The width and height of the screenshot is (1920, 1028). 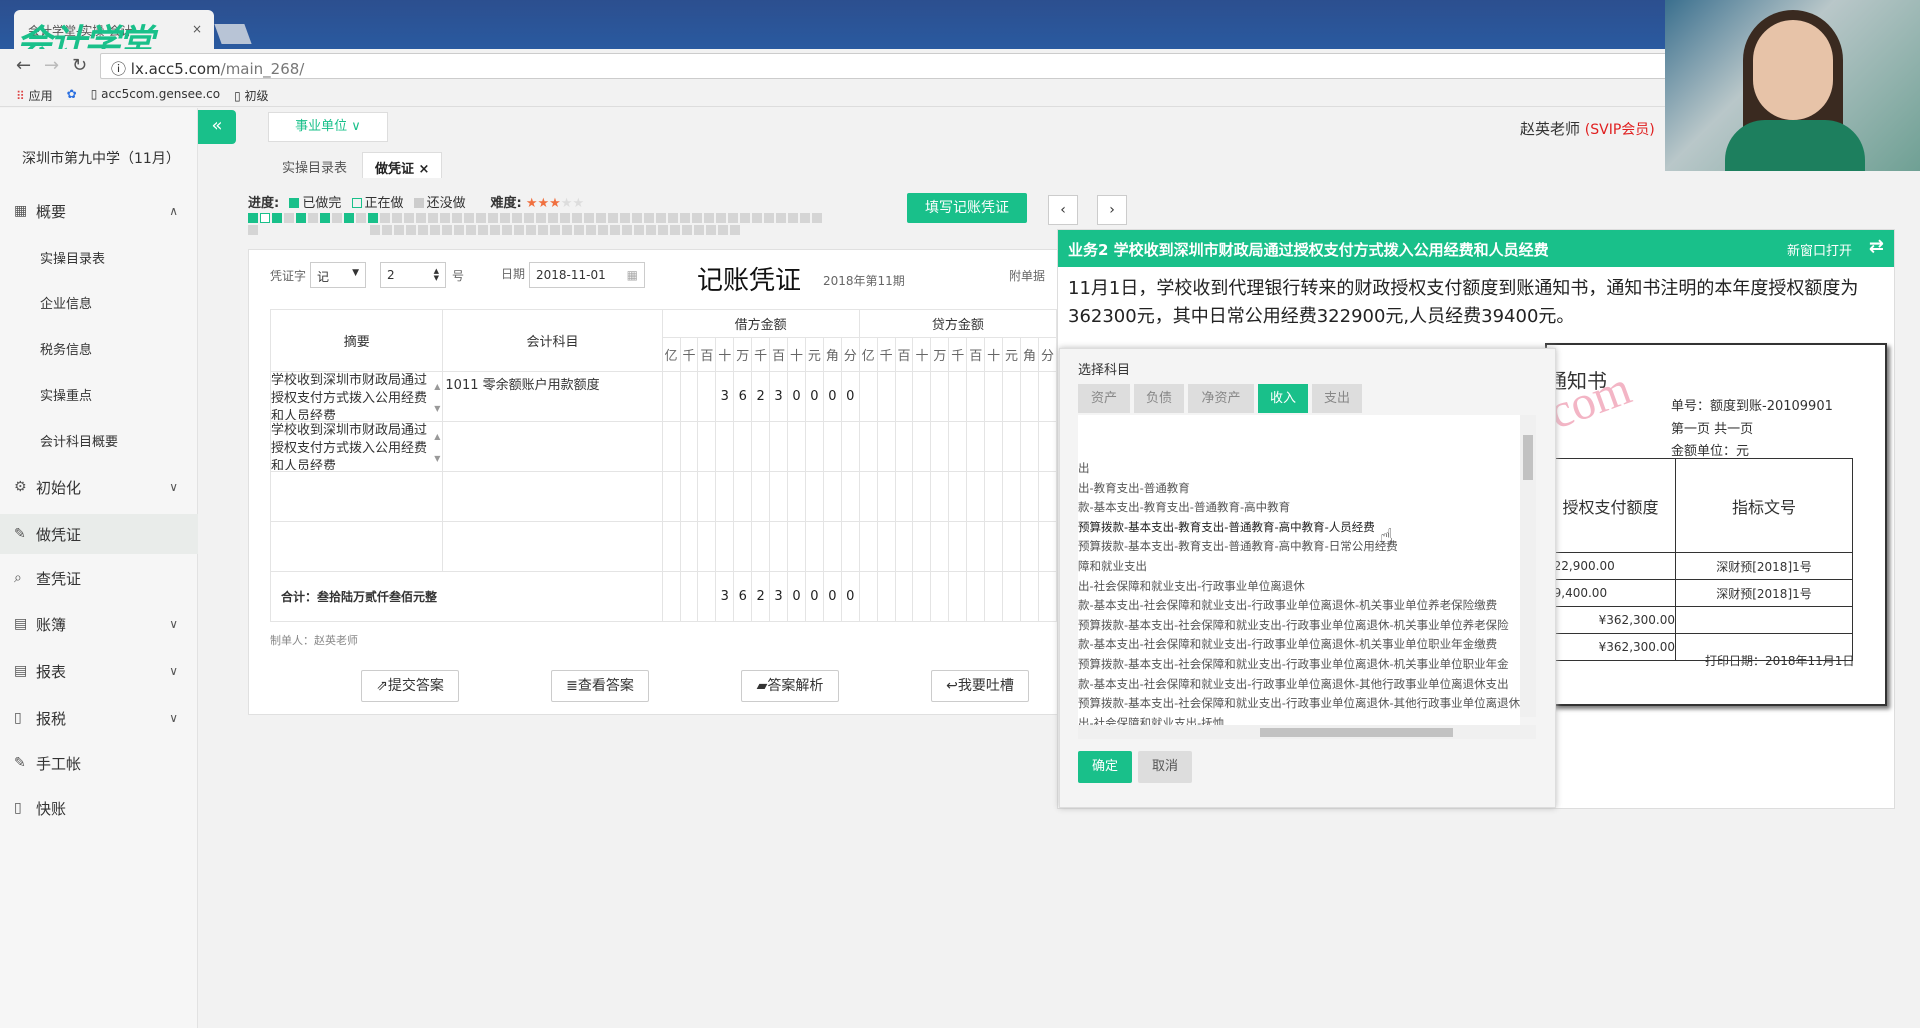 I want to click on sidebar-item: 实操目录表, so click(x=99, y=257).